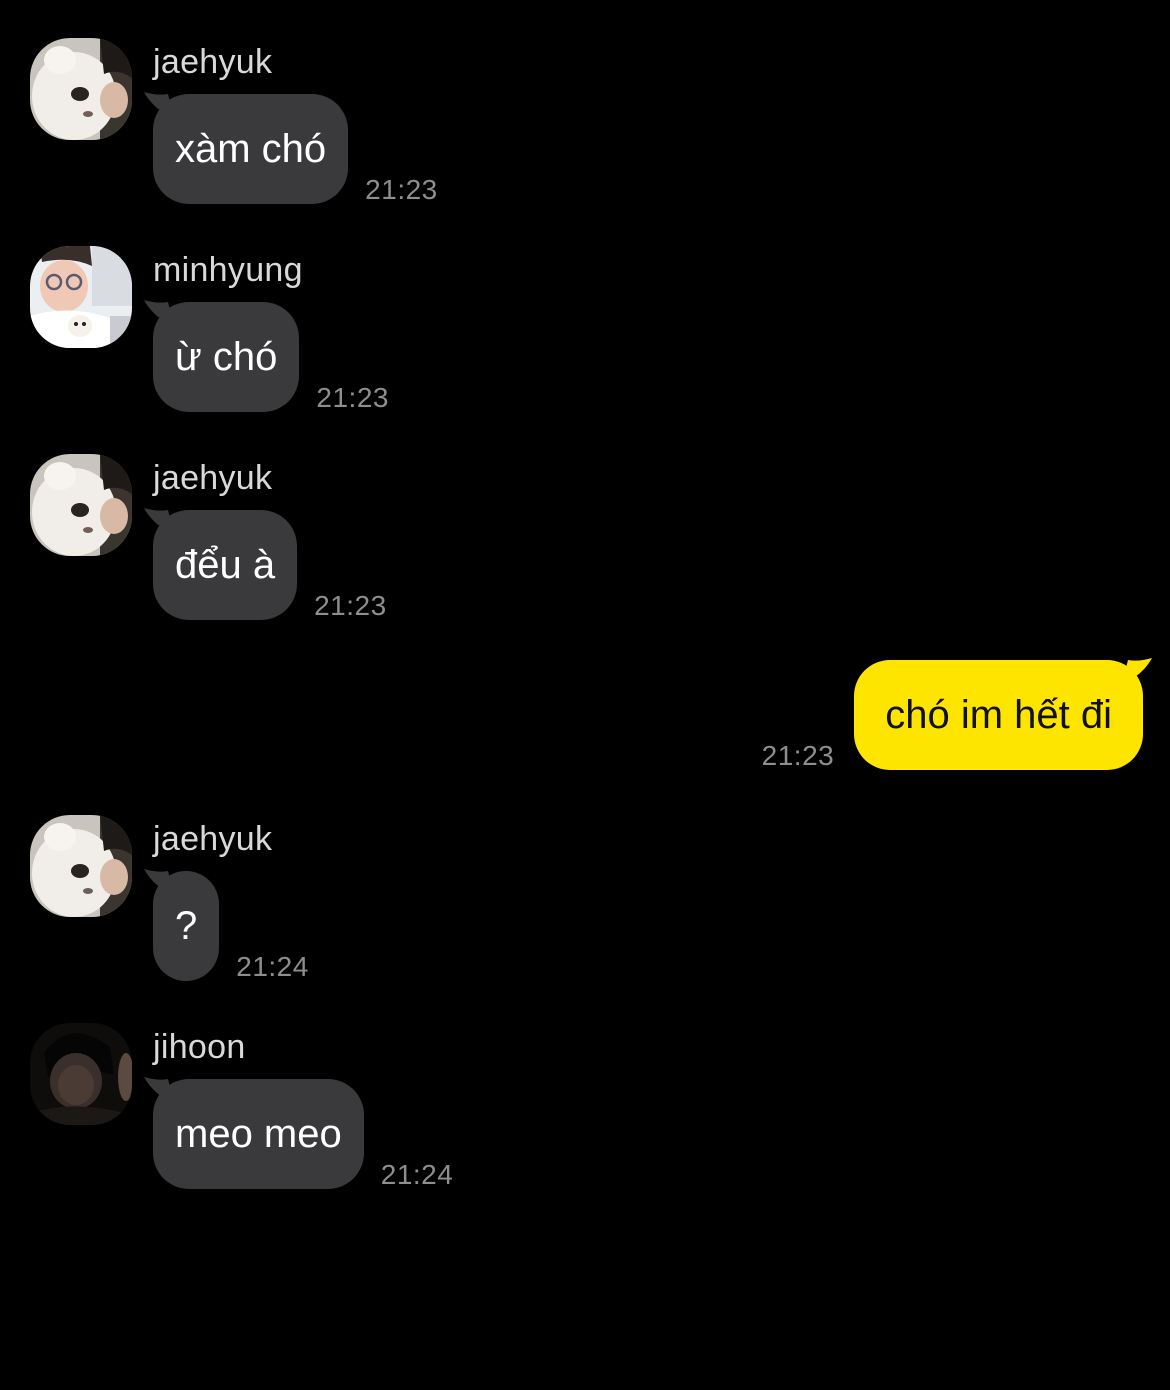 The height and width of the screenshot is (1390, 1170). What do you see at coordinates (186, 926) in the screenshot?
I see `message-text: ?` at bounding box center [186, 926].